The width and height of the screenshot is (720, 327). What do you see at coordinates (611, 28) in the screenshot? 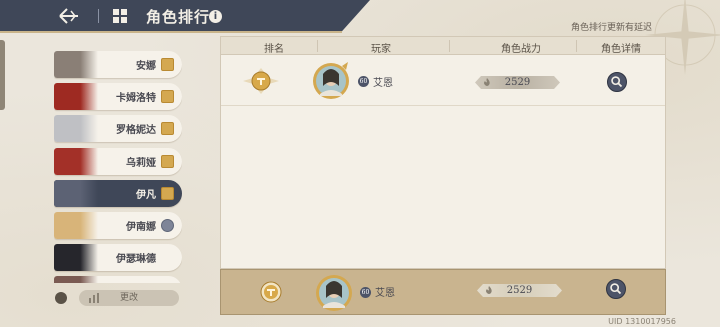
I see `update-delay-notice: 角色排行更新有延迟` at bounding box center [611, 28].